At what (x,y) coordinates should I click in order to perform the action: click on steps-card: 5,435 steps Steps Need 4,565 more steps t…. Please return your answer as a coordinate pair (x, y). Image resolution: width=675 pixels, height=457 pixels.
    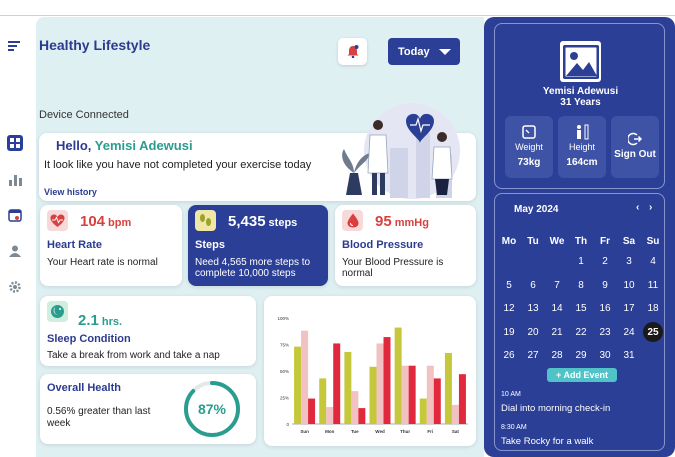
    Looking at the image, I should click on (258, 245).